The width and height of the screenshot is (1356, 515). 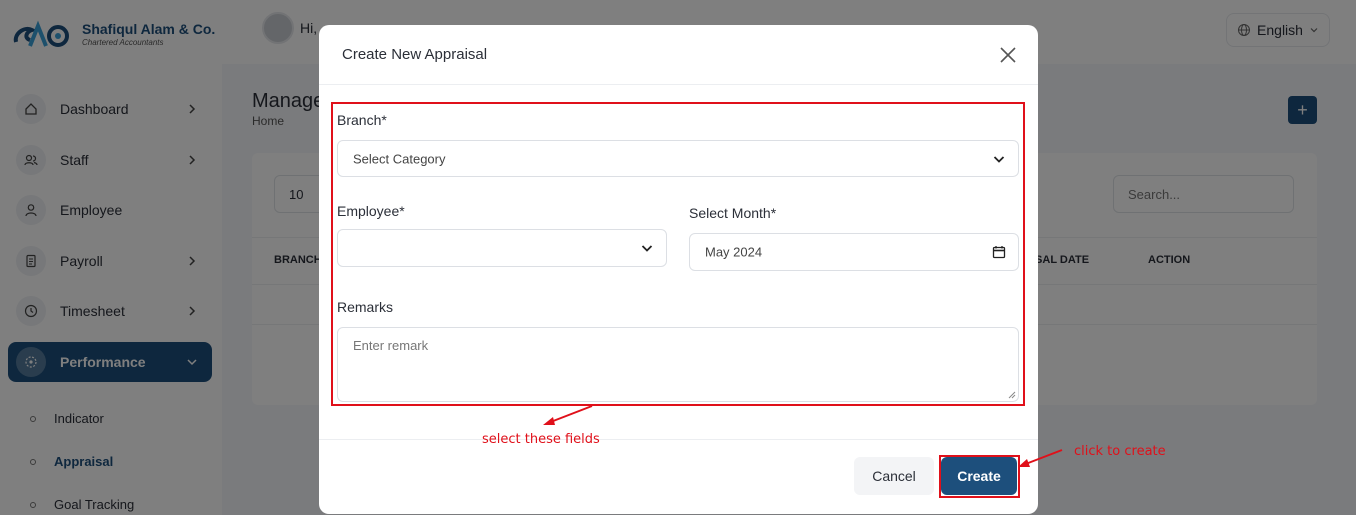 I want to click on annotation-create-note: click to create, so click(x=1120, y=451).